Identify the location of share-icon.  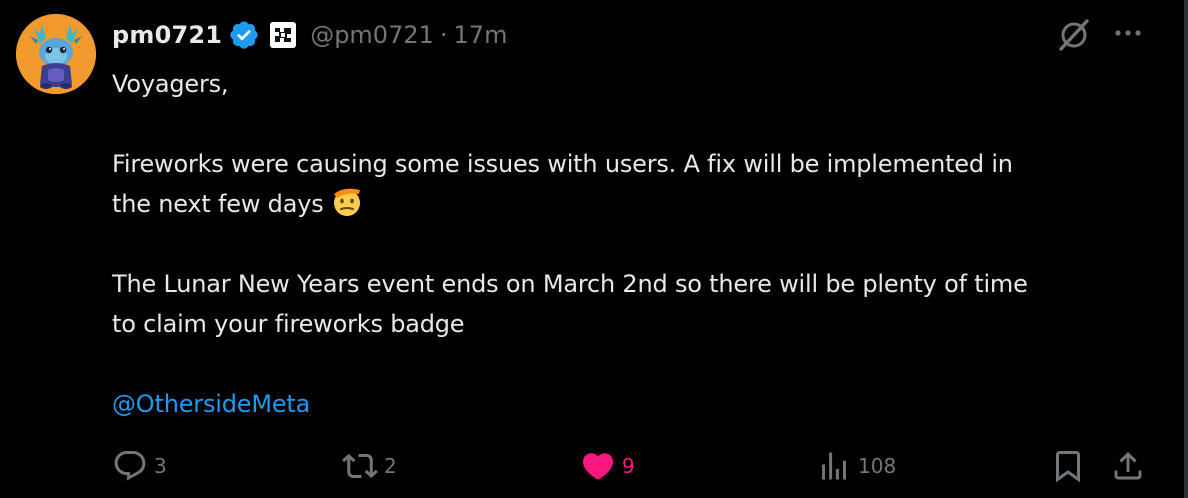
(1128, 465).